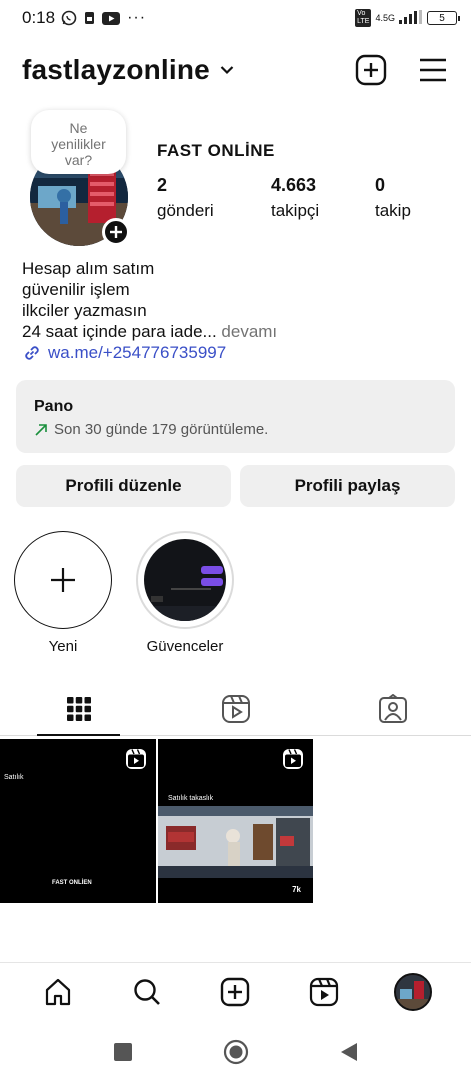 The width and height of the screenshot is (471, 1080). I want to click on highlight-label: Güvenceler, so click(185, 646).